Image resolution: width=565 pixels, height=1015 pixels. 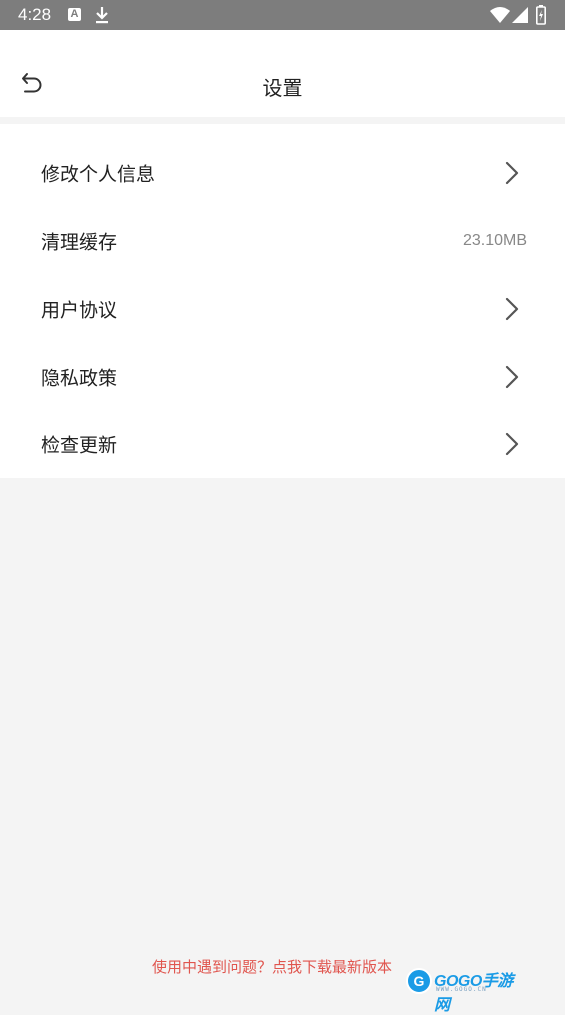 What do you see at coordinates (79, 310) in the screenshot?
I see `settings-item-label: 用户协议` at bounding box center [79, 310].